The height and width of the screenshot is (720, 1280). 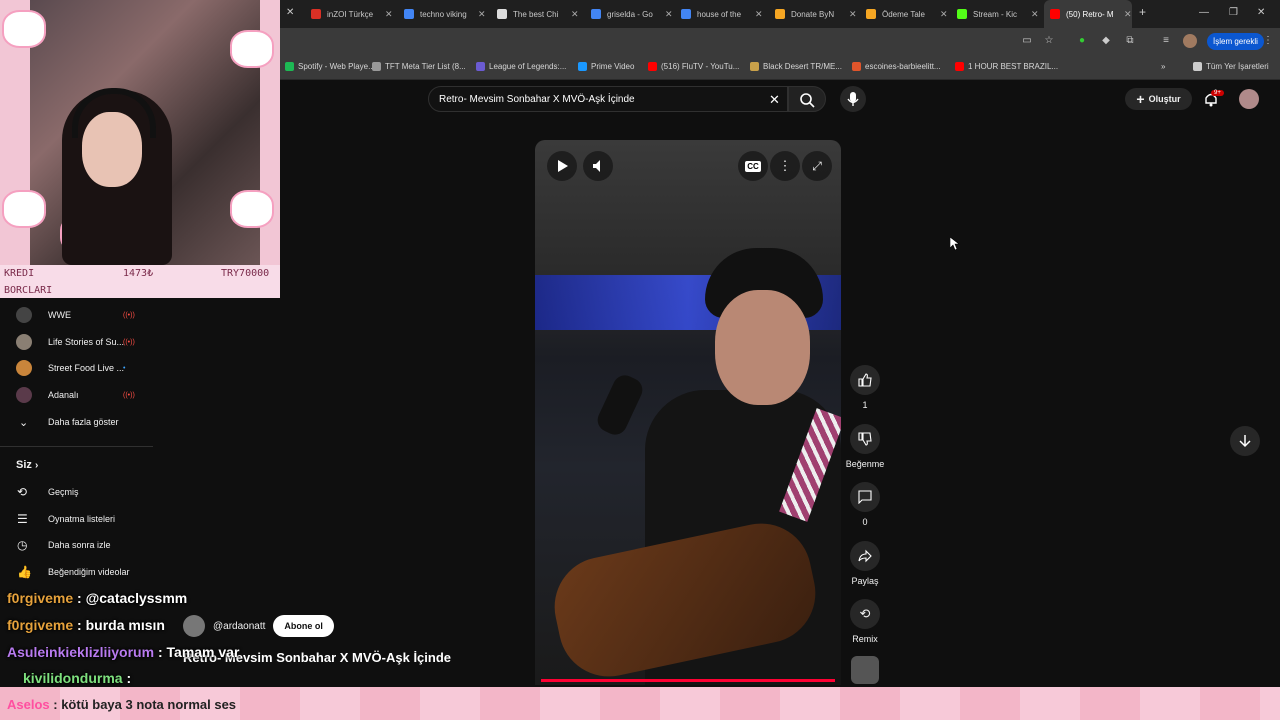 I want to click on like-button: 1, so click(x=865, y=387).